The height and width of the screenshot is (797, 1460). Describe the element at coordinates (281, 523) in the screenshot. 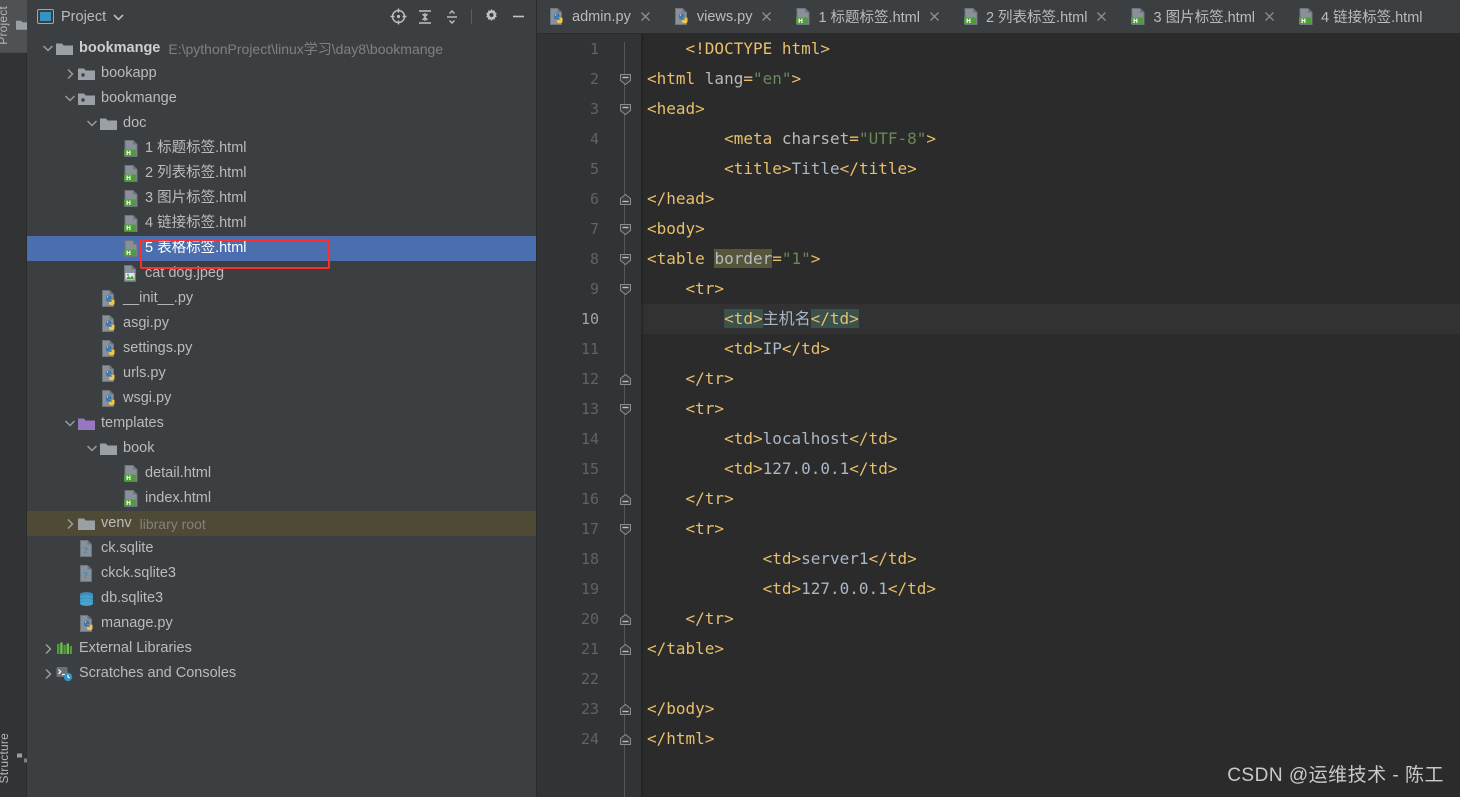

I see `tree-row: venv library root` at that location.